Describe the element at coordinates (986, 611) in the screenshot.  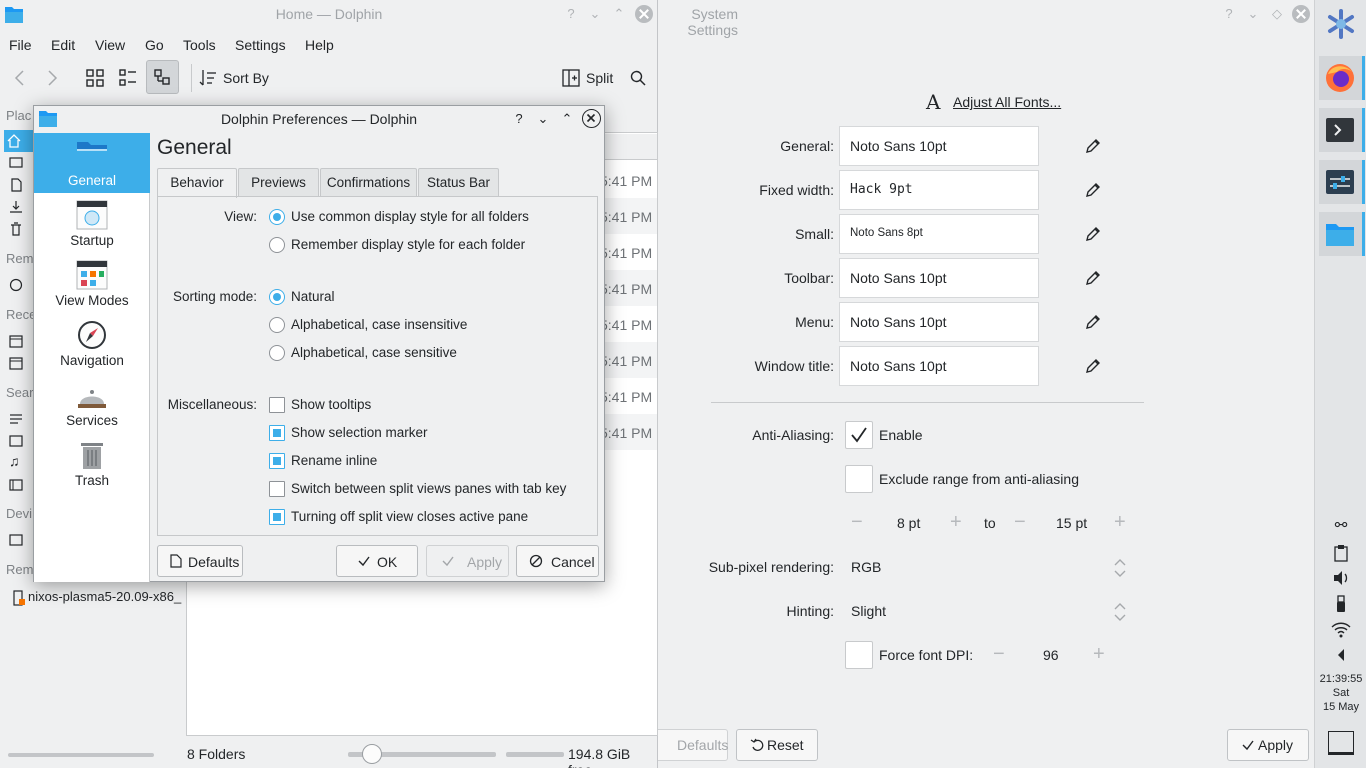
I see `hinting-combobox: Slight` at that location.